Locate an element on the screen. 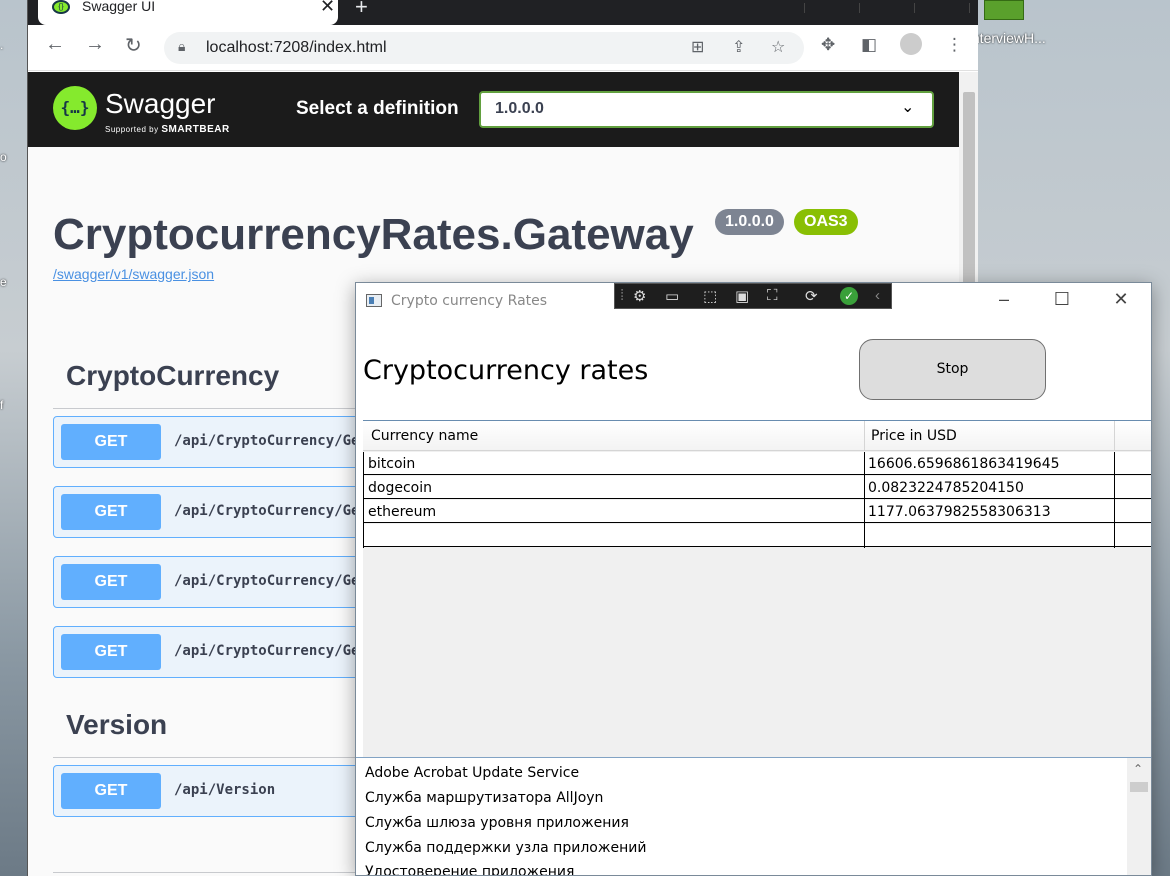 This screenshot has width=1170, height=876. tab-close-icon: ✕ is located at coordinates (327, 8).